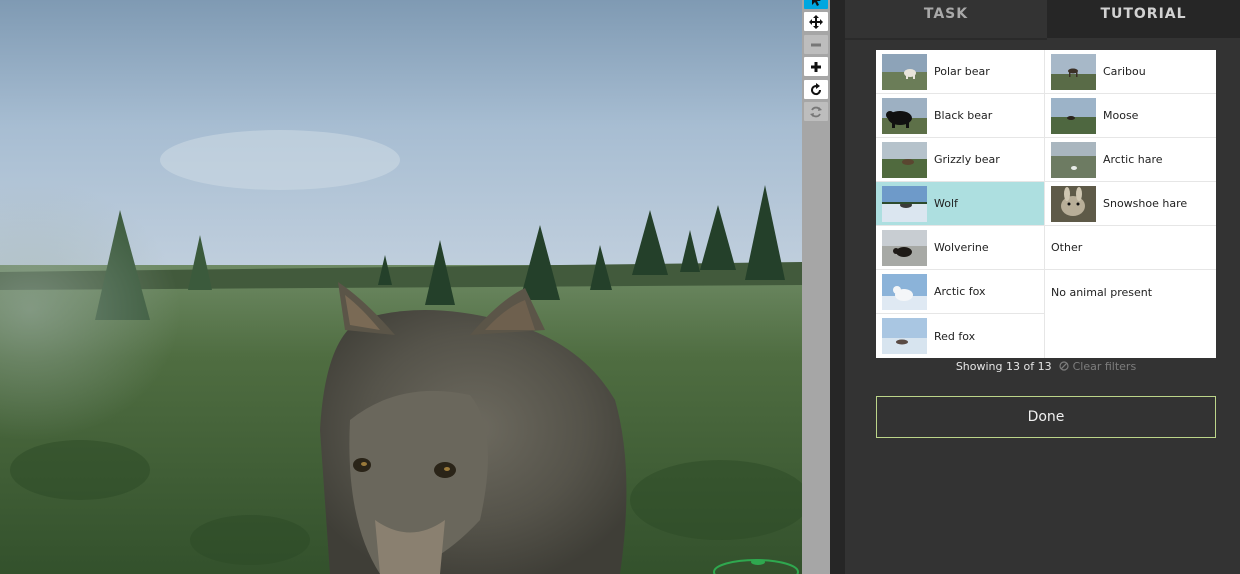  I want to click on reset-button, so click(816, 111).